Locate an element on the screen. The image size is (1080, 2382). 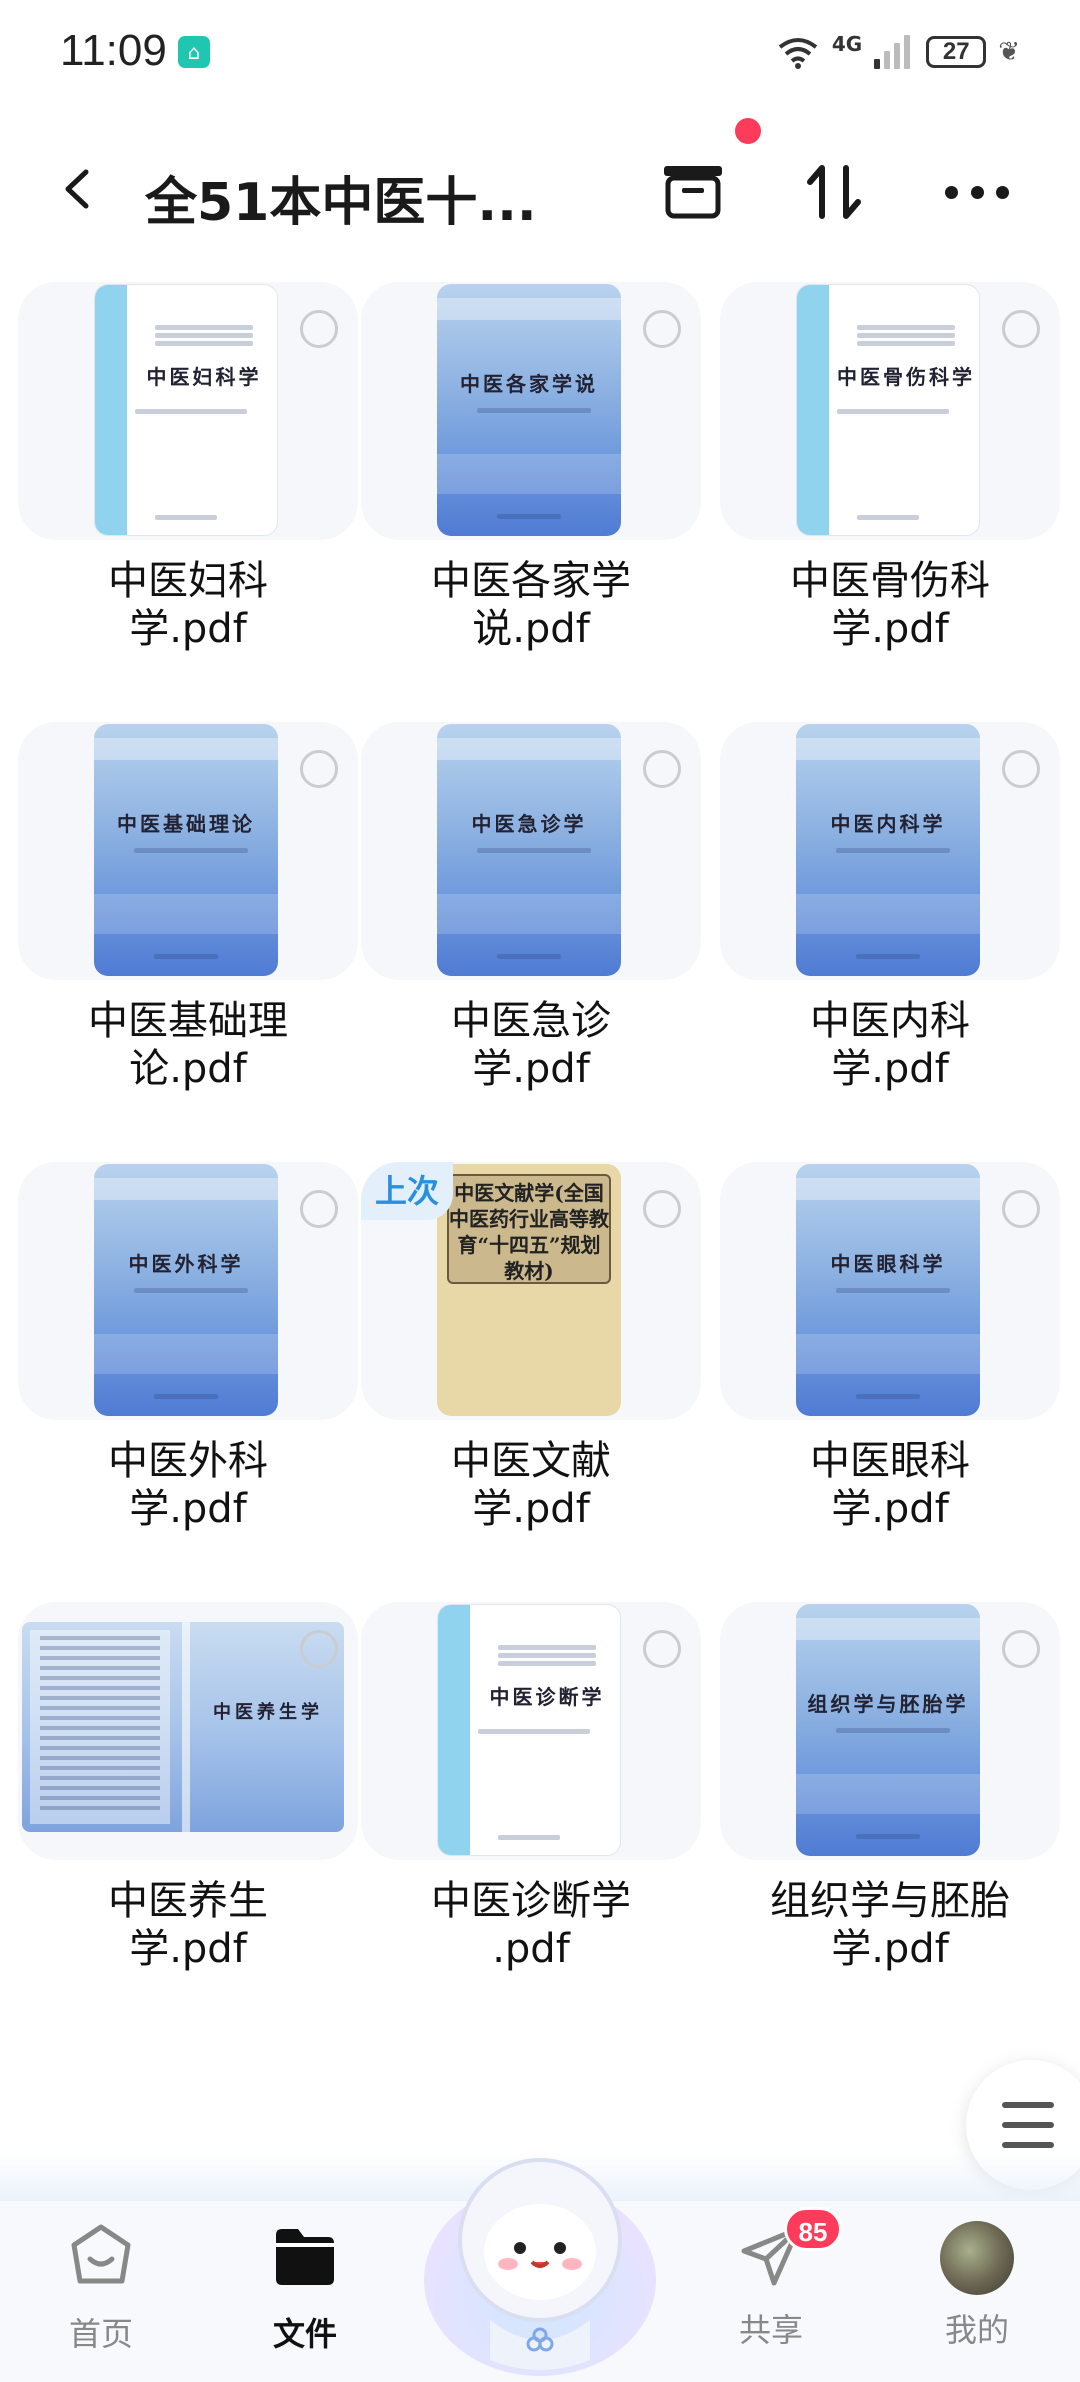
file-name: 组织学与胚胎 学.pdf is located at coordinates (890, 1925).